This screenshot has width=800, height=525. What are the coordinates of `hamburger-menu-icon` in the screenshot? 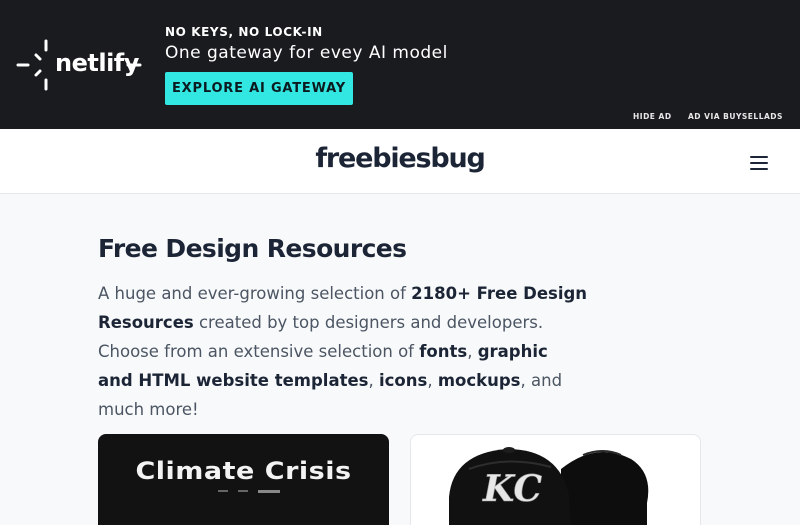 It's located at (759, 162).